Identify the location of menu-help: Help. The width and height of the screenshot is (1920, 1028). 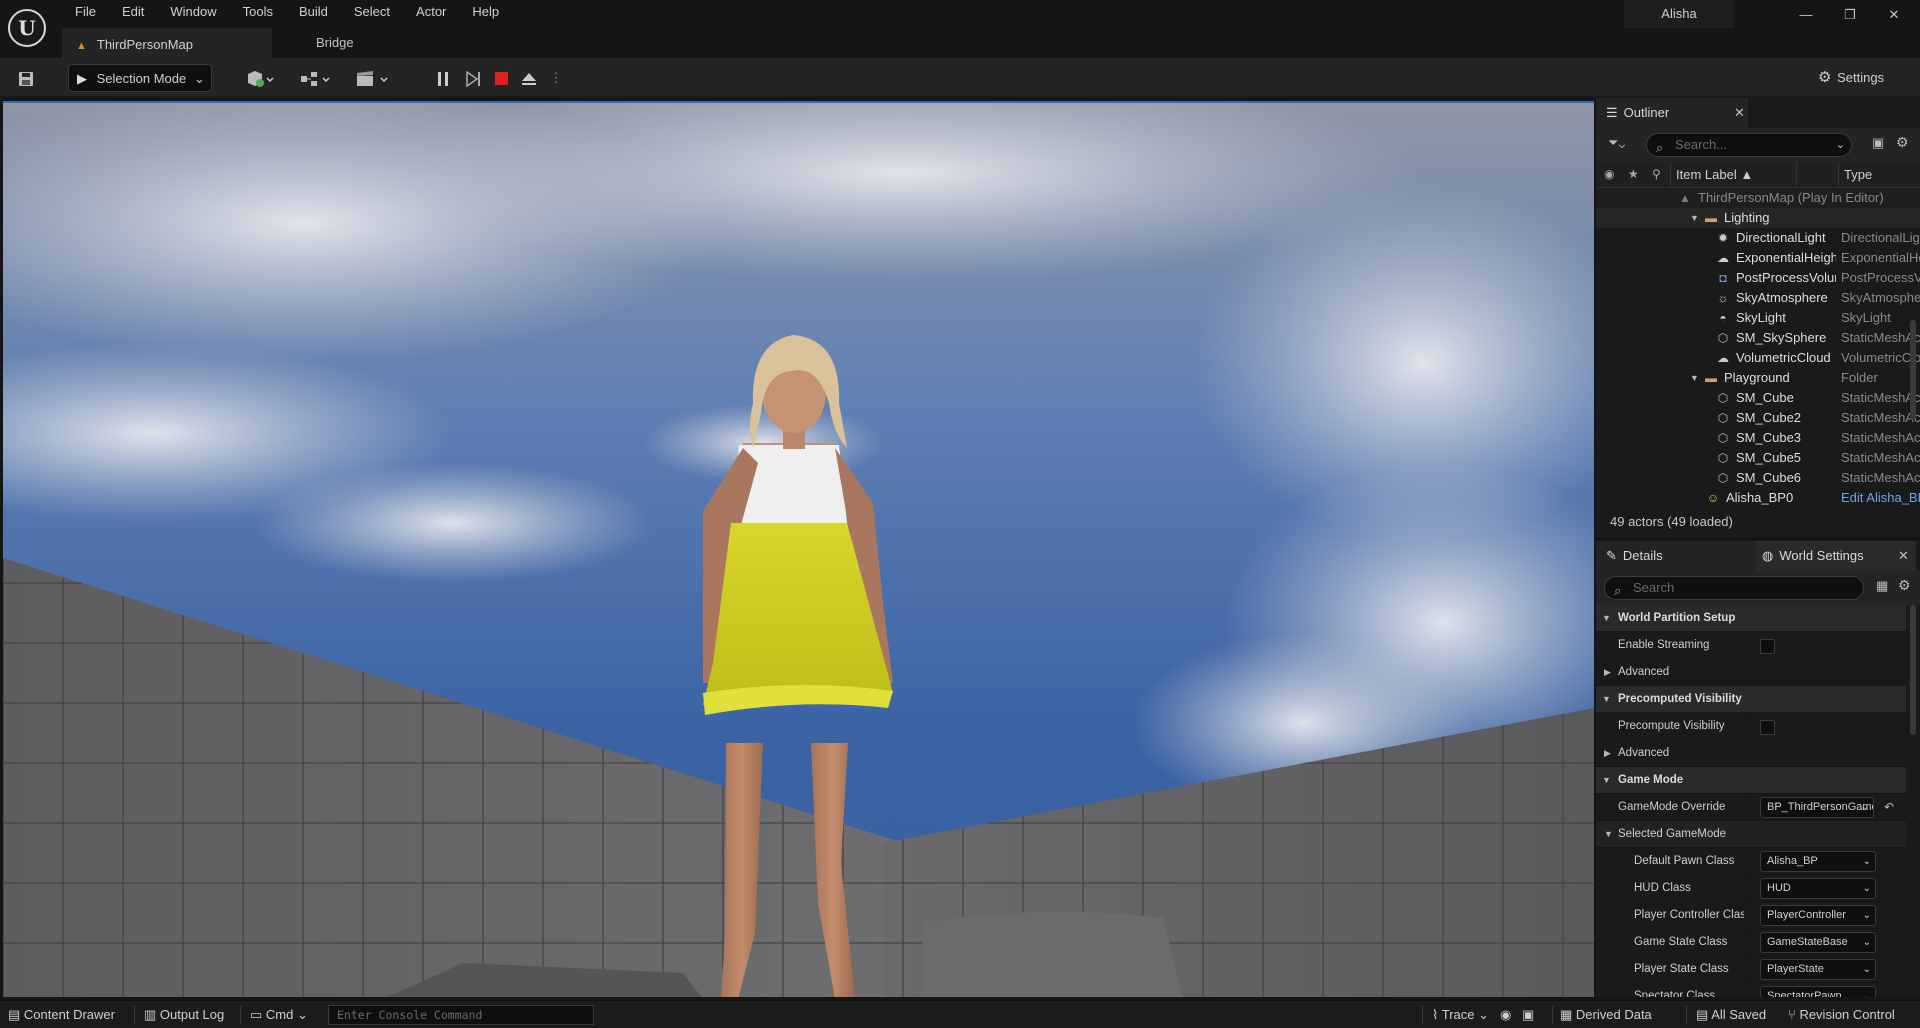
(485, 12).